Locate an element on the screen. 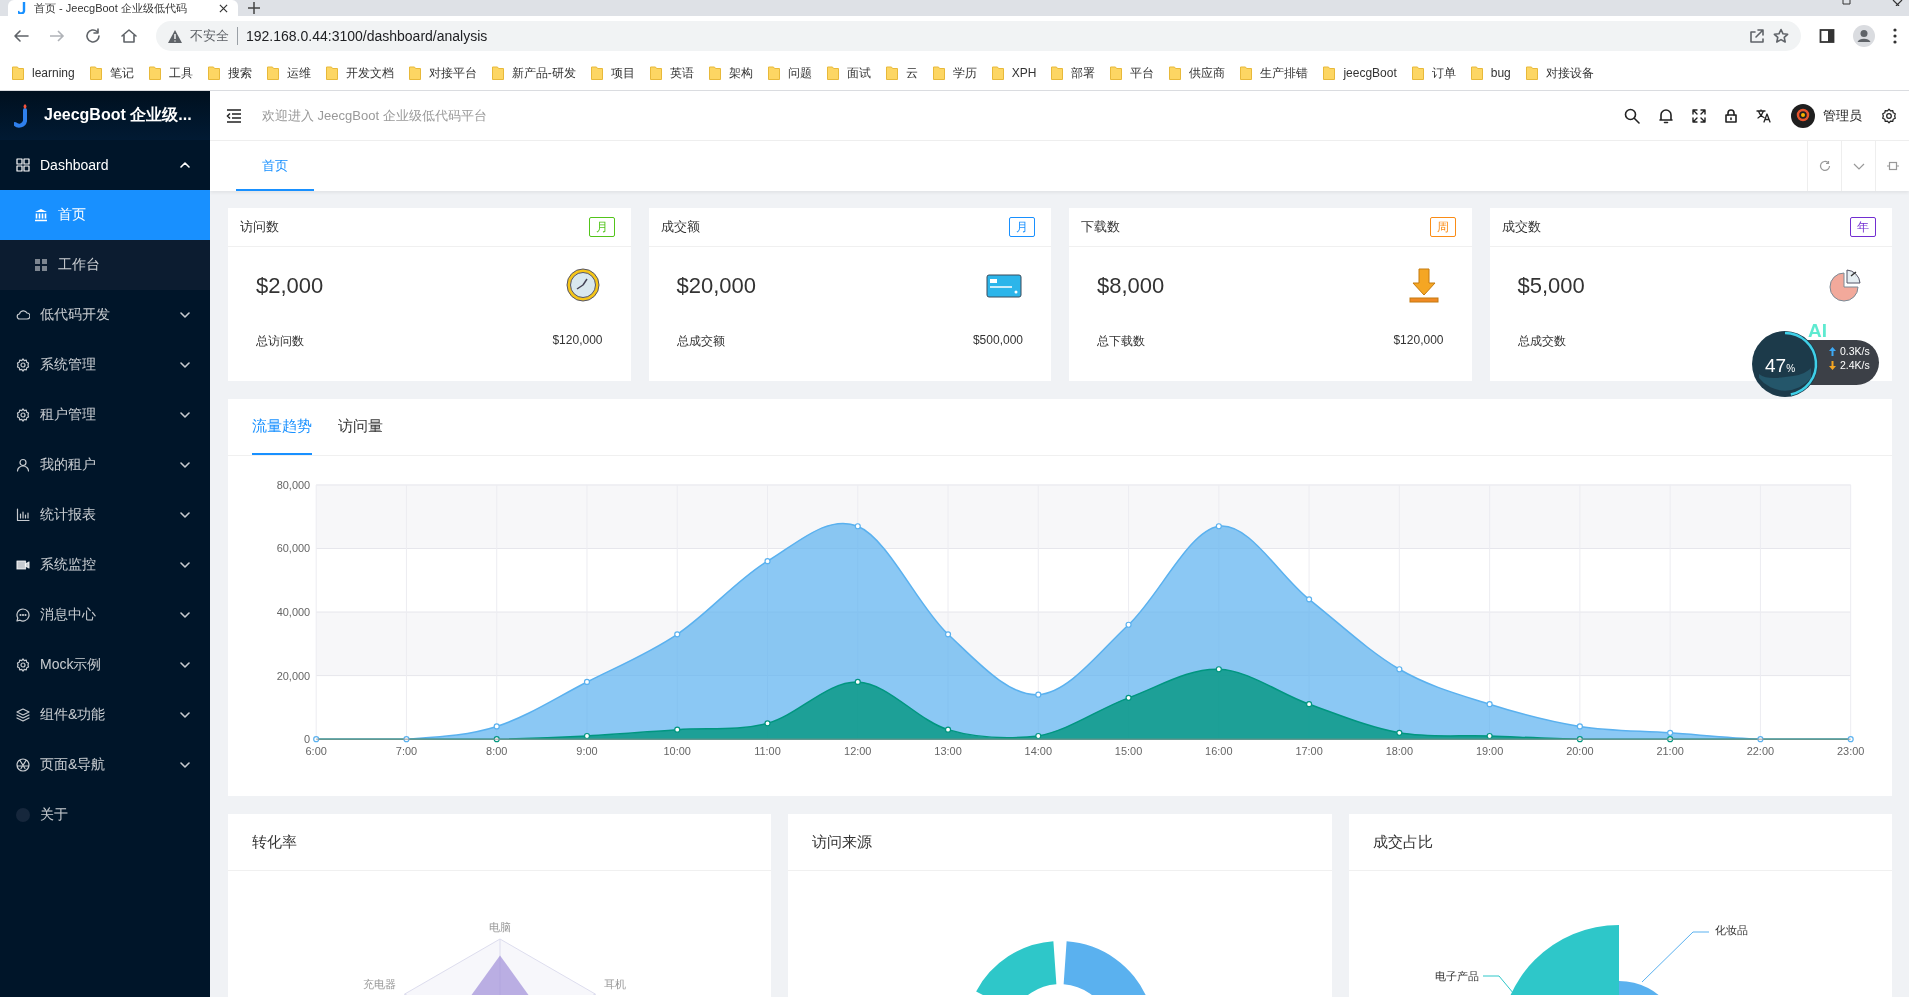  axis-label: 10:00 is located at coordinates (677, 751).